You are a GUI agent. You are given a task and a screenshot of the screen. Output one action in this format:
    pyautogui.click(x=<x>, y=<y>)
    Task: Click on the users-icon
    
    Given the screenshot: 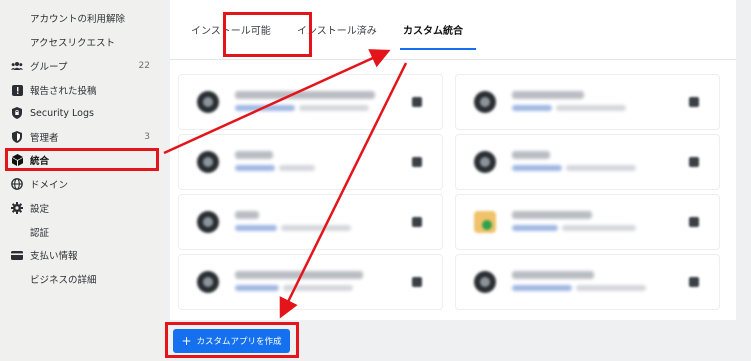 What is the action you would take?
    pyautogui.click(x=17, y=66)
    